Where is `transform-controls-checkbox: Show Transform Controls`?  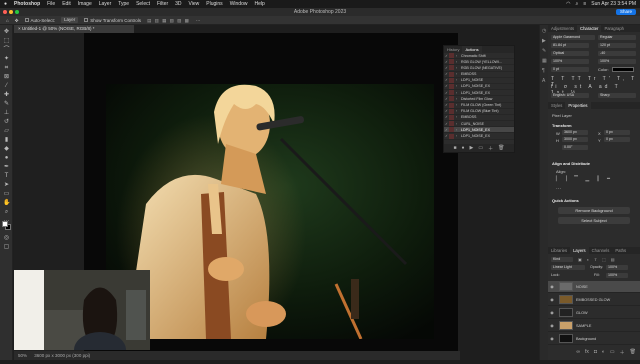 transform-controls-checkbox: Show Transform Controls is located at coordinates (112, 20).